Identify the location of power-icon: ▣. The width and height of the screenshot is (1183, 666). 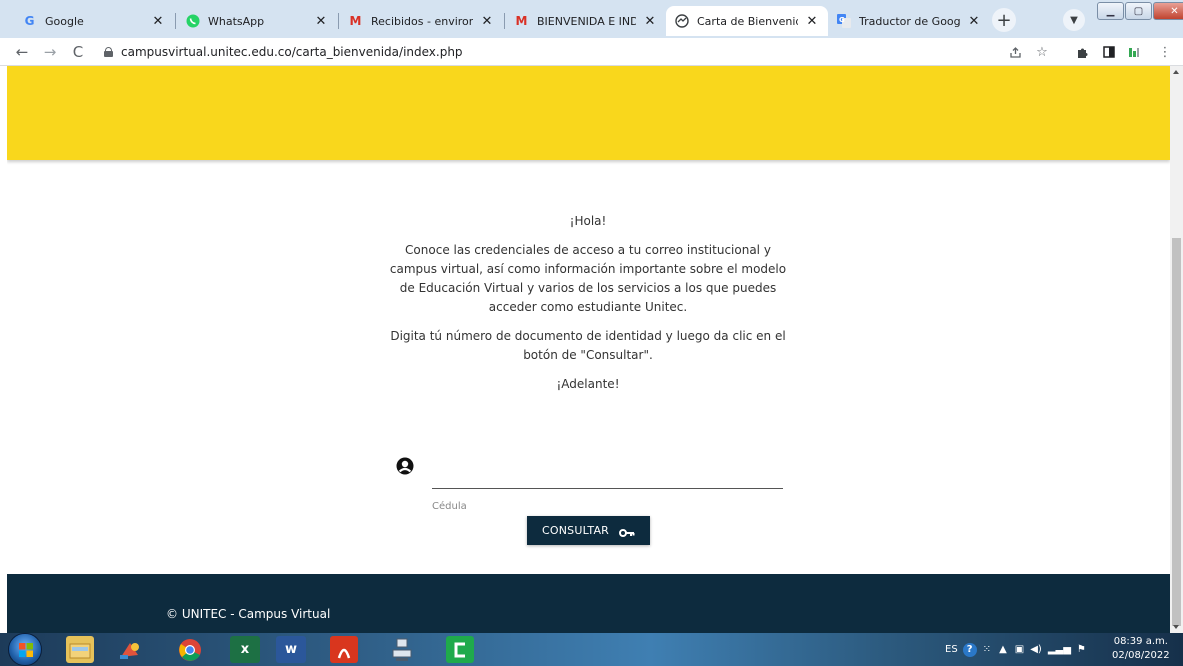
(1019, 649).